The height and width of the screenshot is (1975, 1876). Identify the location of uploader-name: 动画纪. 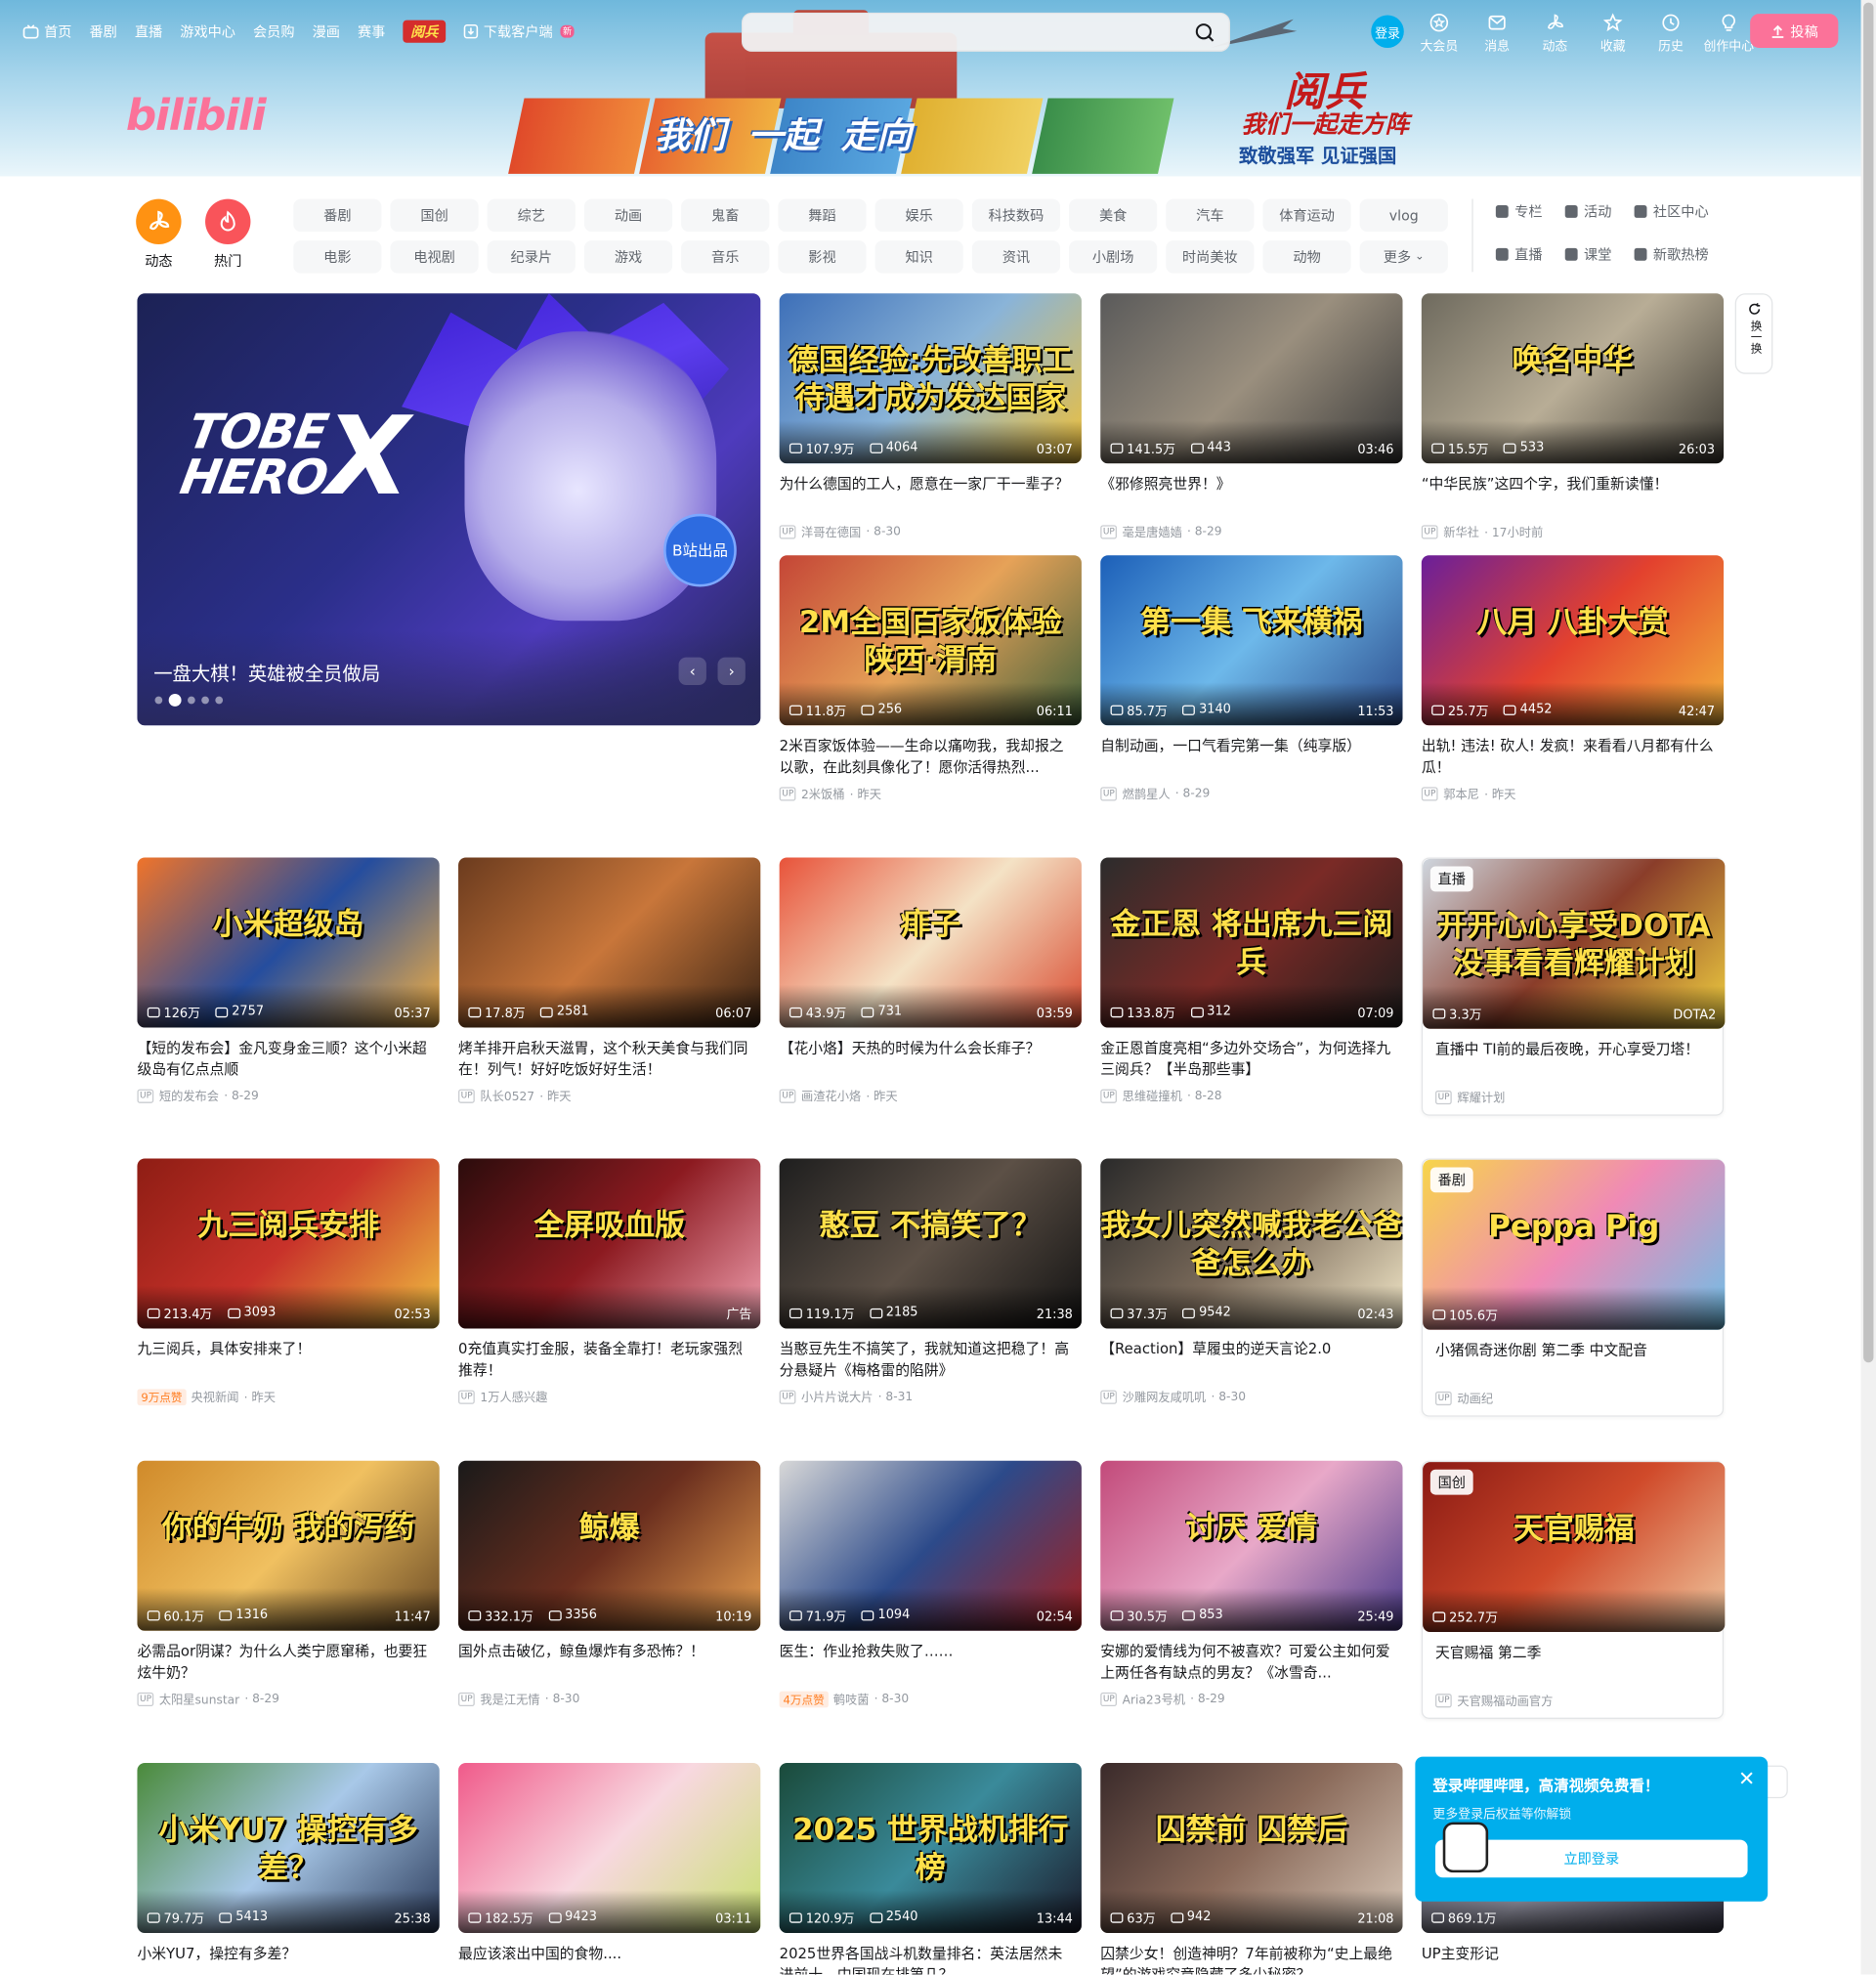
(1475, 1397).